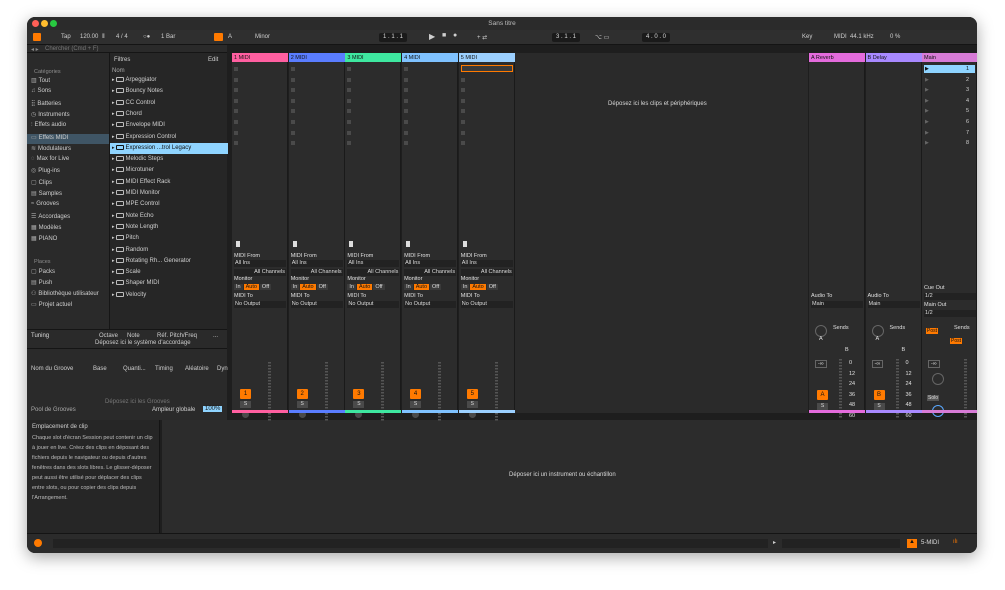 The width and height of the screenshot is (1005, 590). I want to click on track-icon: ▲, so click(912, 543).